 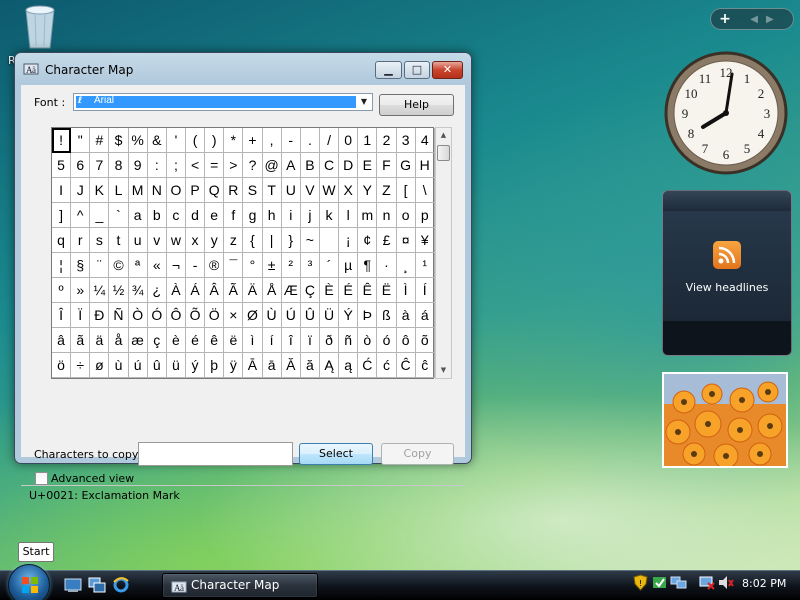 I want to click on scroll-up-icon: ▲, so click(x=443, y=135).